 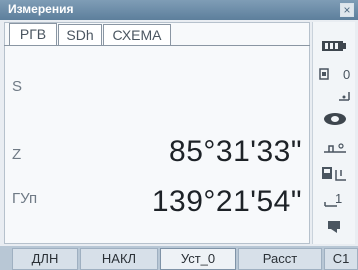 I want to click on target-icon, so click(x=335, y=119).